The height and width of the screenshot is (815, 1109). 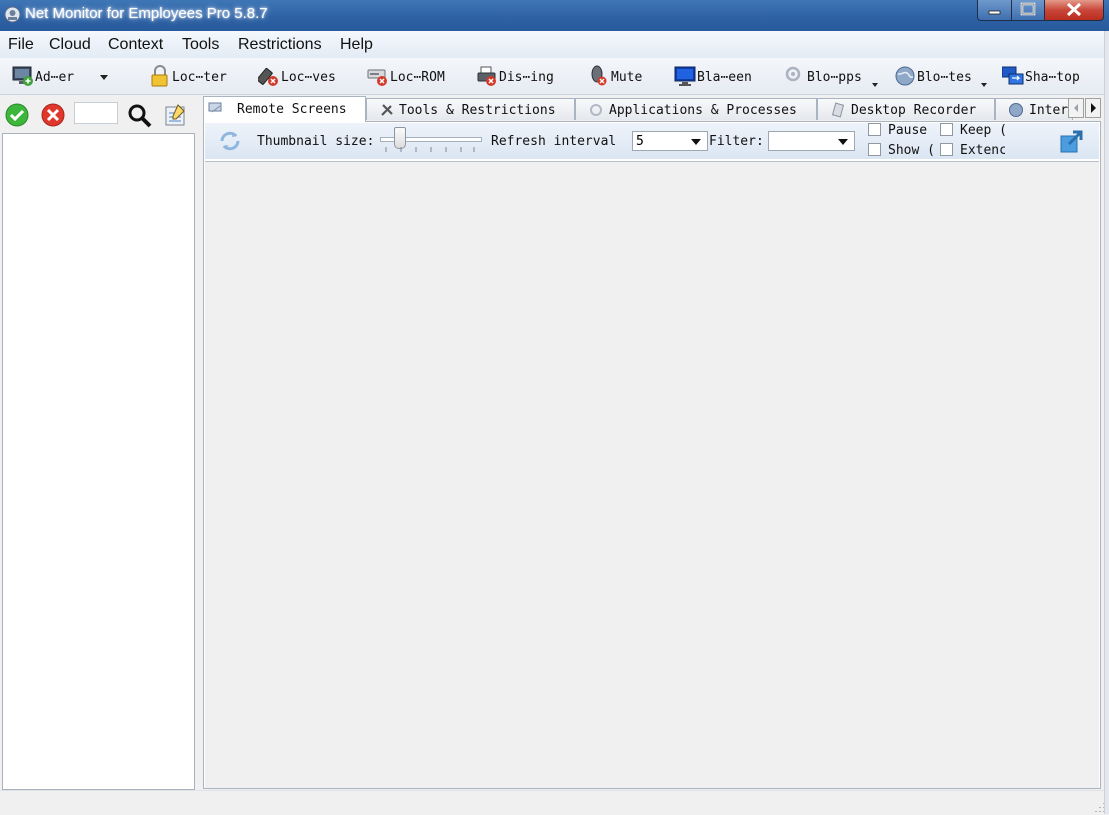 I want to click on remote-screens-icon, so click(x=215, y=107).